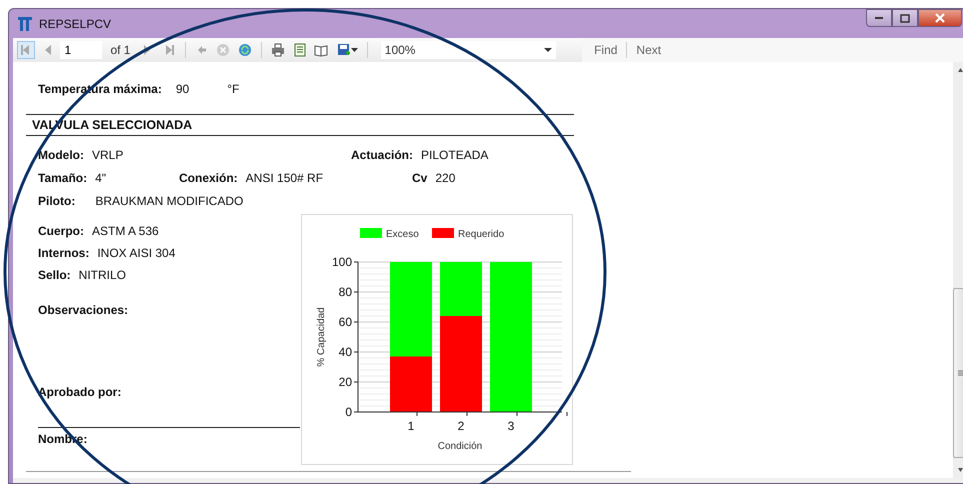 This screenshot has height=484, width=963. I want to click on y-tick-label: 20, so click(345, 382).